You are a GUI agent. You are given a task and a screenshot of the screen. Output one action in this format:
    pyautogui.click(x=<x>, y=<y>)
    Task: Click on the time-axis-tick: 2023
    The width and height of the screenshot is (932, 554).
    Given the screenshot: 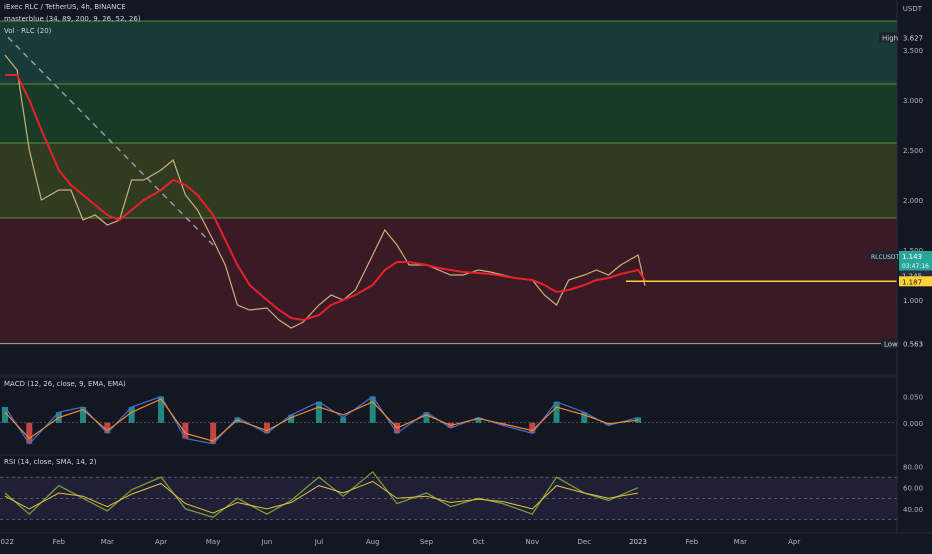 What is the action you would take?
    pyautogui.click(x=638, y=542)
    